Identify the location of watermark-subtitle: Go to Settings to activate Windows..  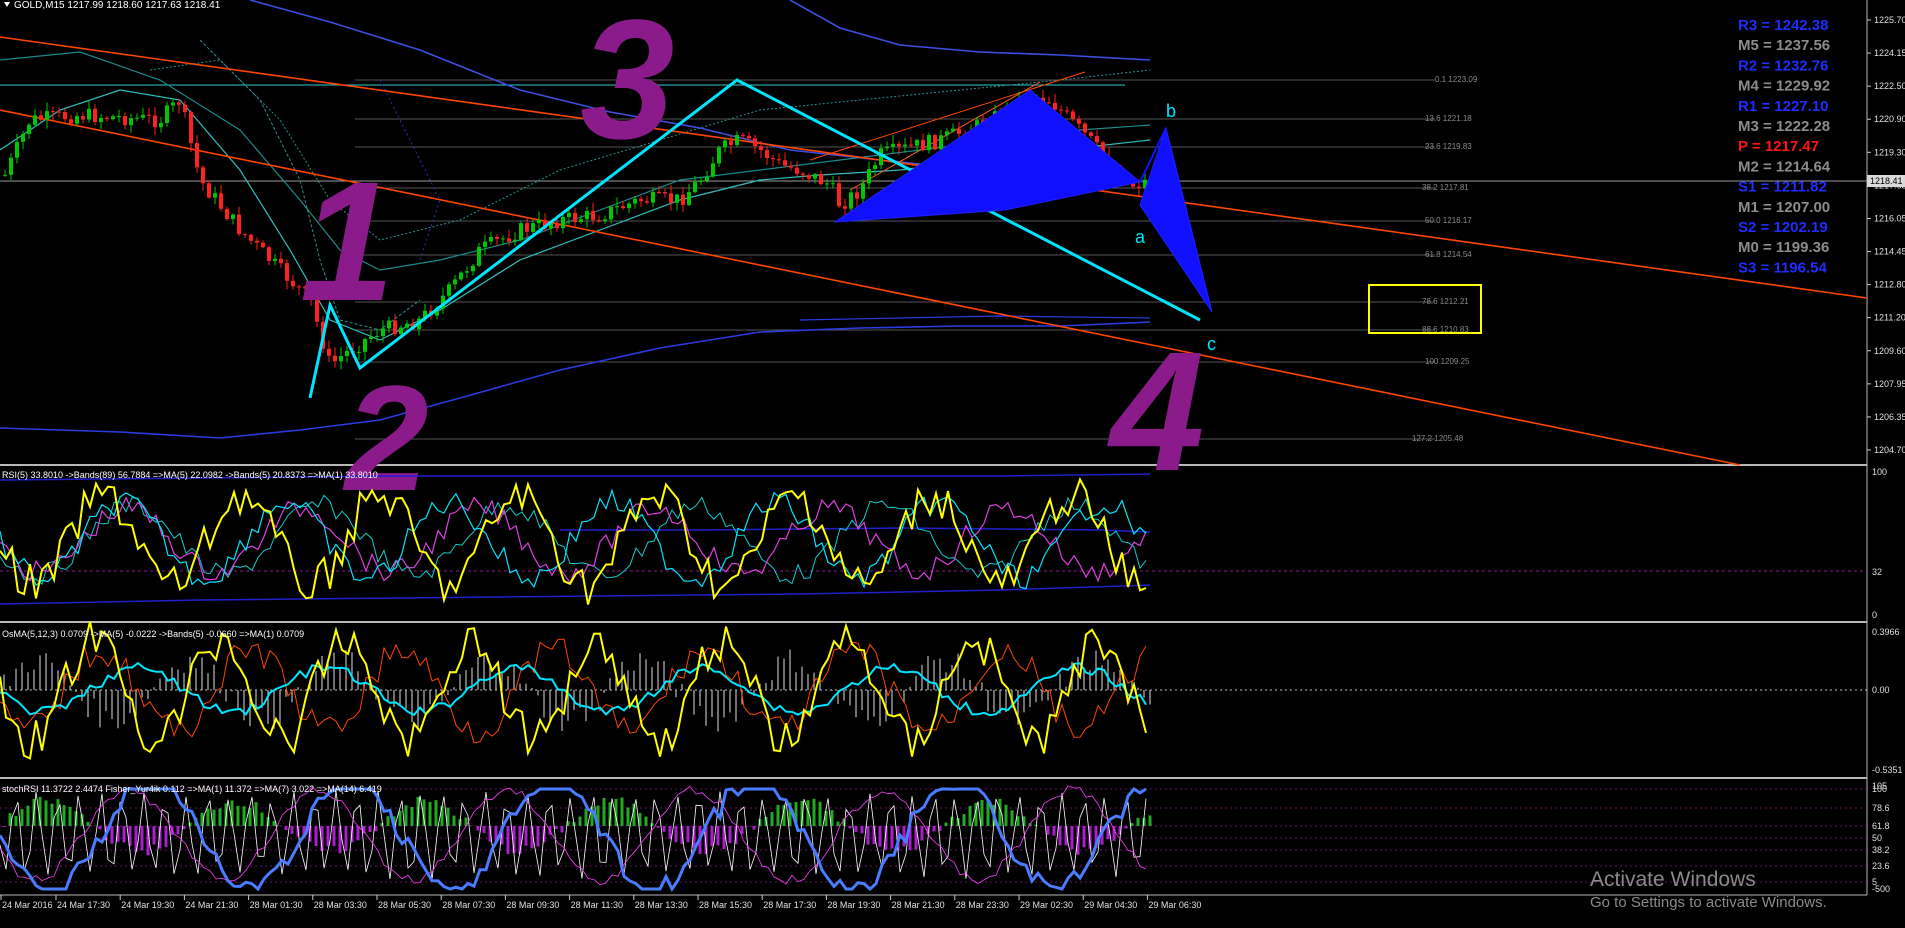
(1708, 902).